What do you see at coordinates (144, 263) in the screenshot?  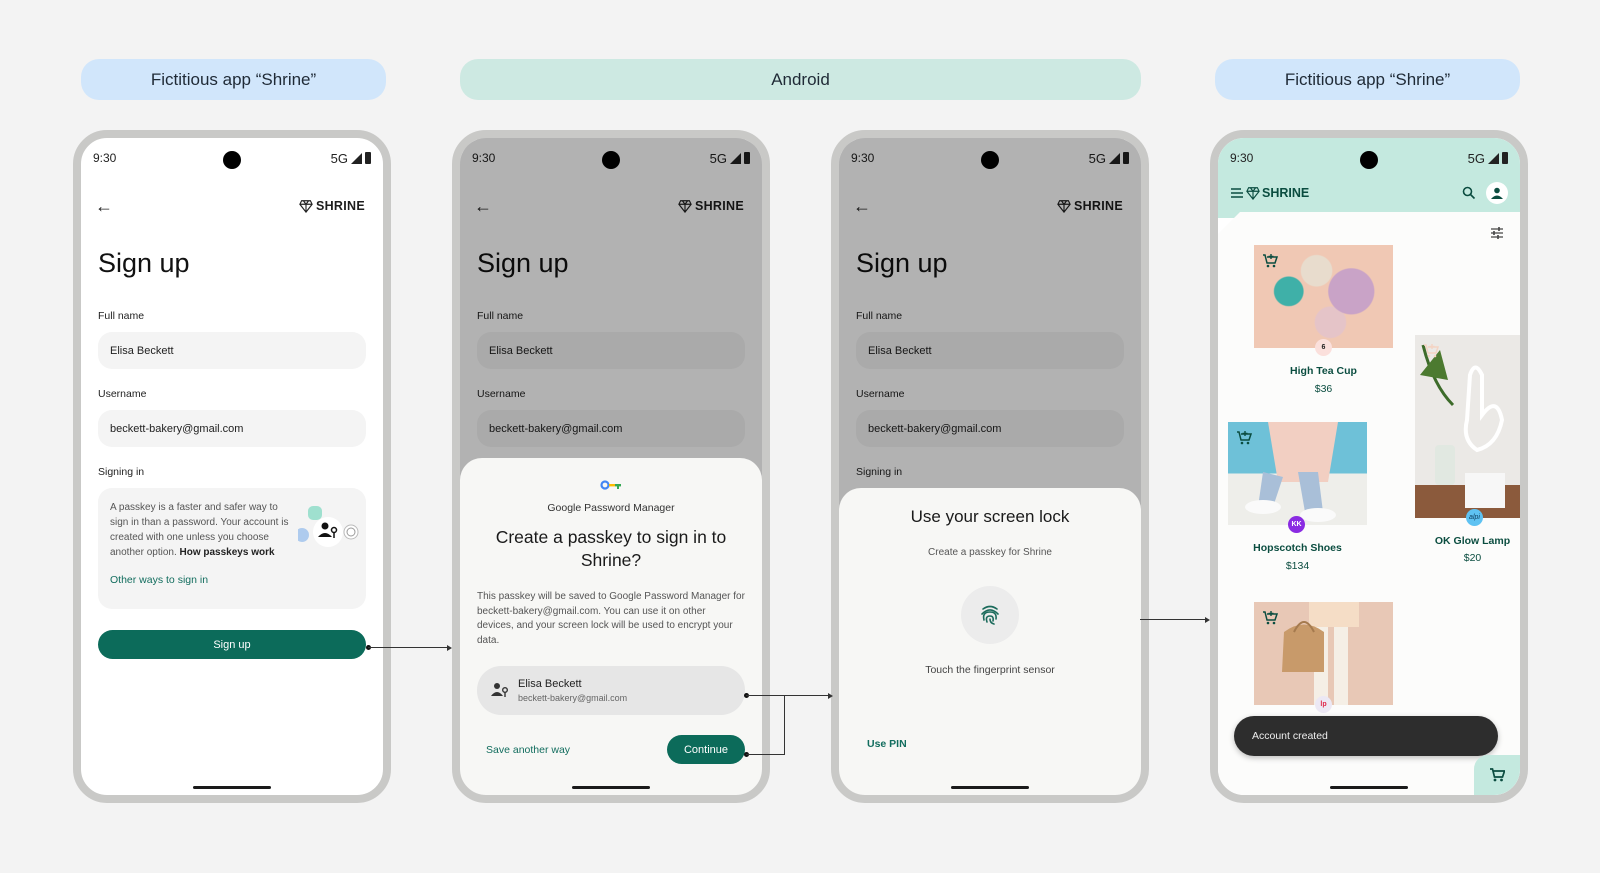 I see `page-title: Sign up` at bounding box center [144, 263].